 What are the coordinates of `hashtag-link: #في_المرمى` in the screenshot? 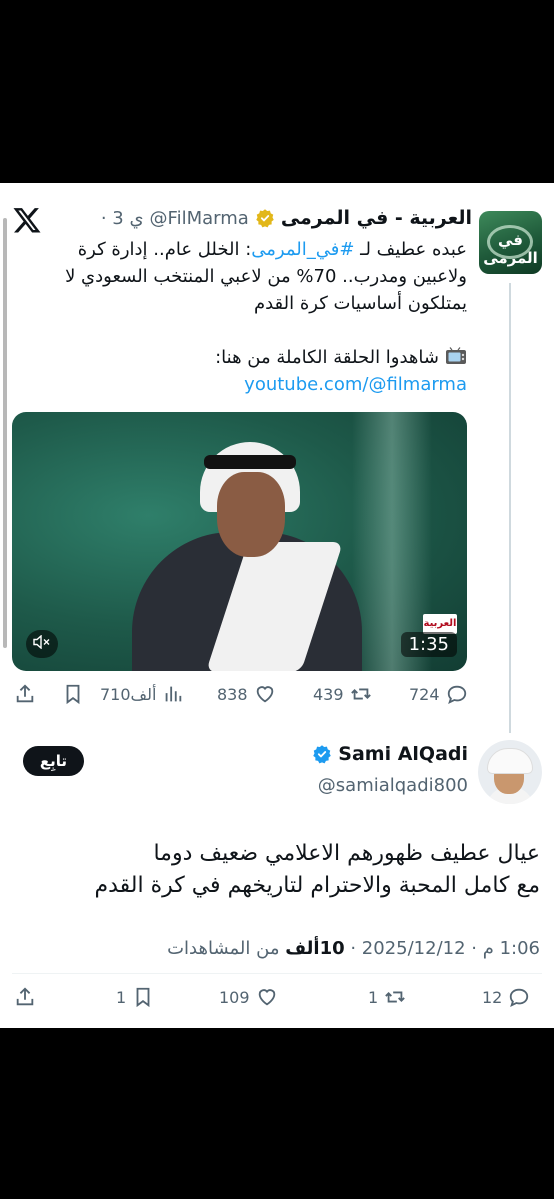 It's located at (302, 249).